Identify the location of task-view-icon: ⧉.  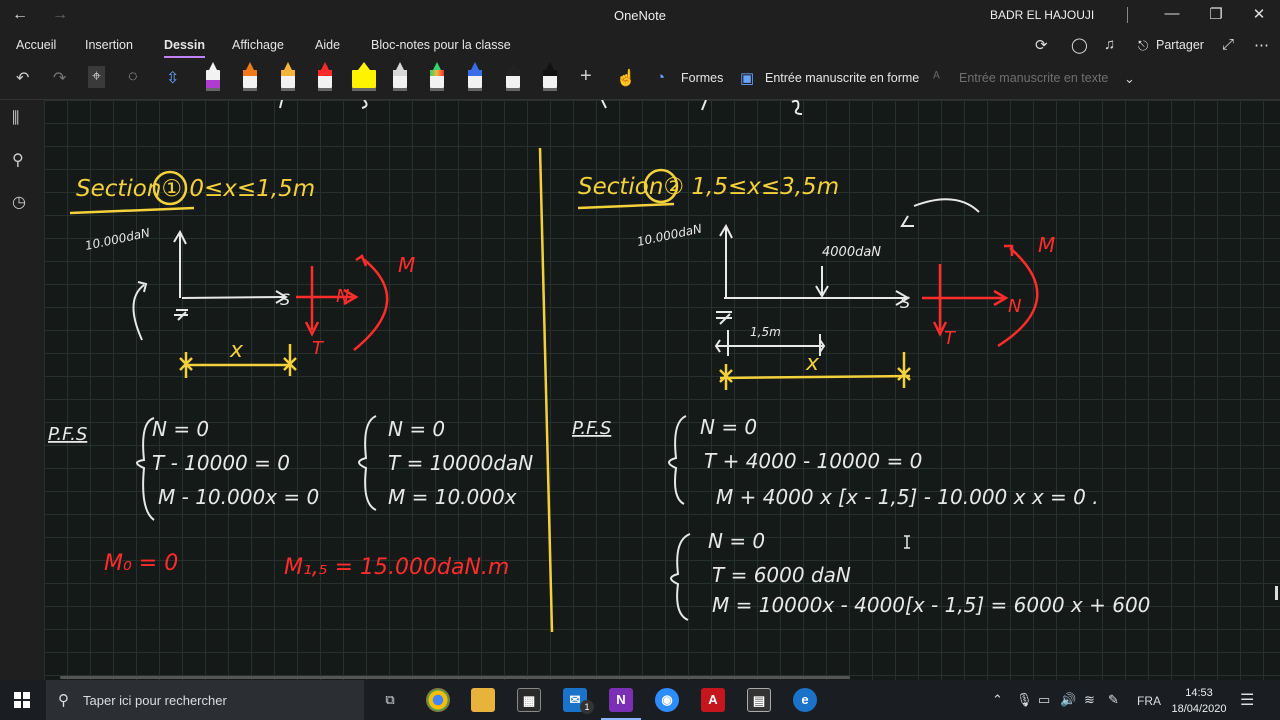
(390, 700).